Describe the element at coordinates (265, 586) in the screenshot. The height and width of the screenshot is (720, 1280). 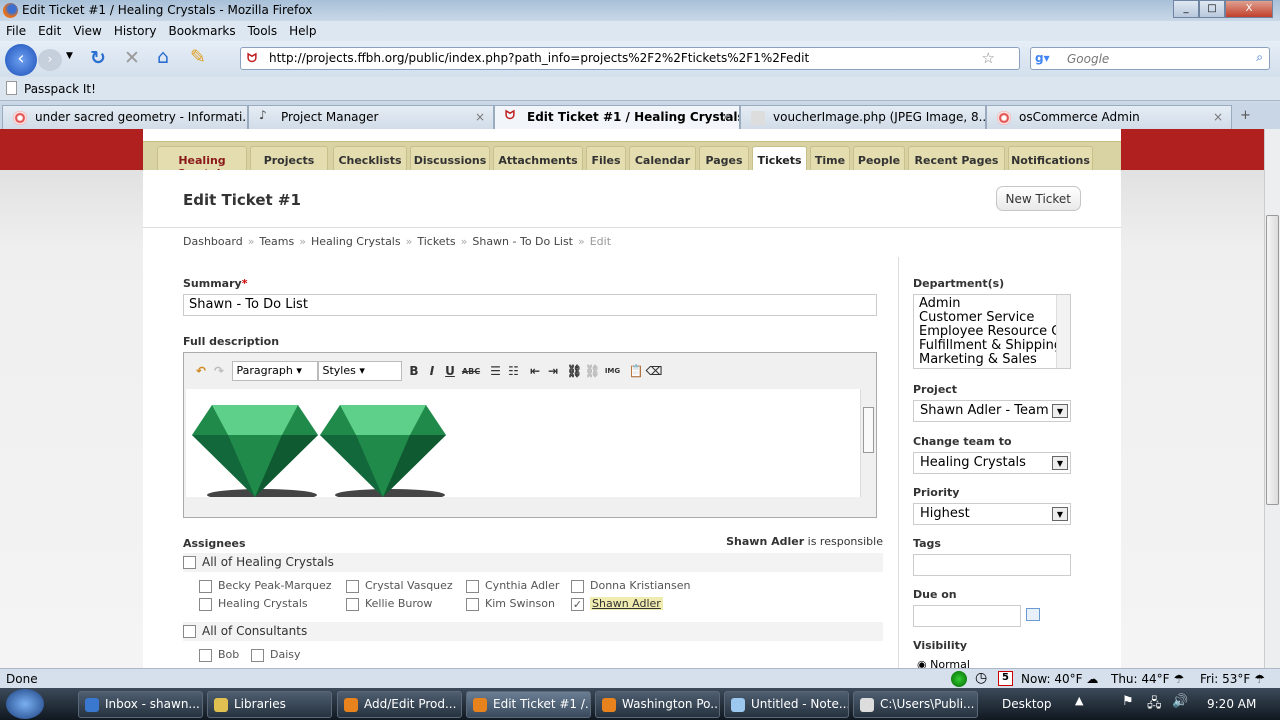
I see `assignee-option: Becky Peak-Marquez` at that location.